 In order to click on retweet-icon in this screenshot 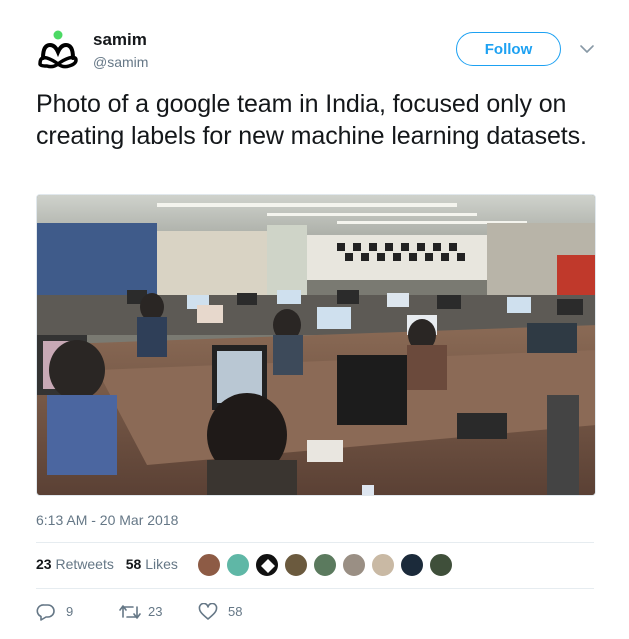, I will do `click(130, 612)`.